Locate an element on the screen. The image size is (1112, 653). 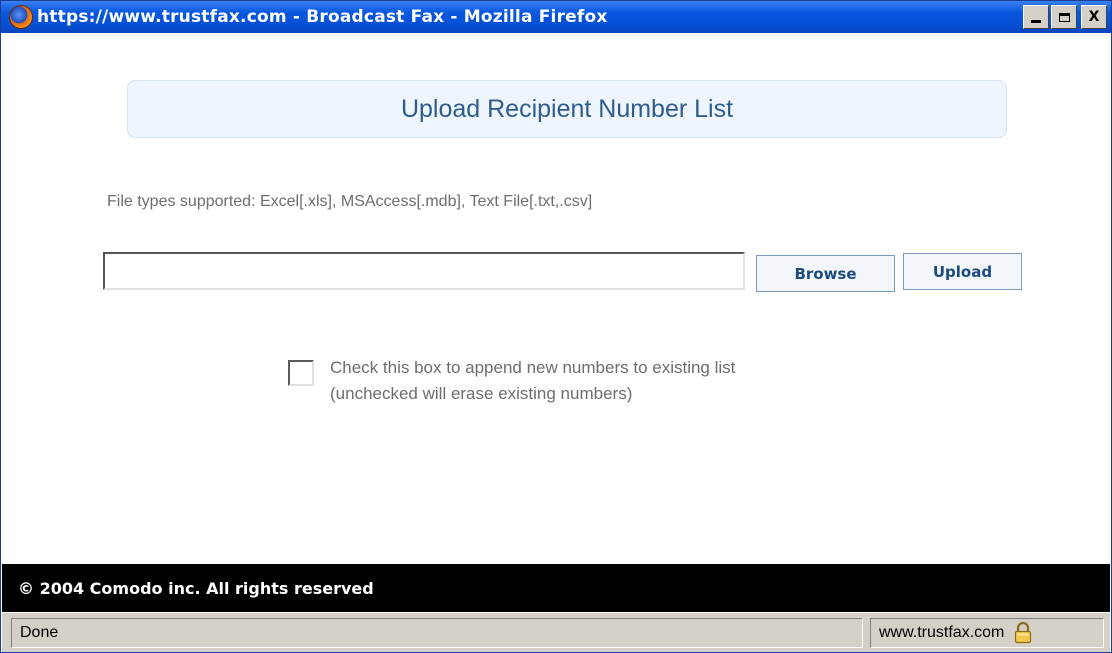
copyright-footer: © 2004 Comodo inc. All rights reserved is located at coordinates (556, 588).